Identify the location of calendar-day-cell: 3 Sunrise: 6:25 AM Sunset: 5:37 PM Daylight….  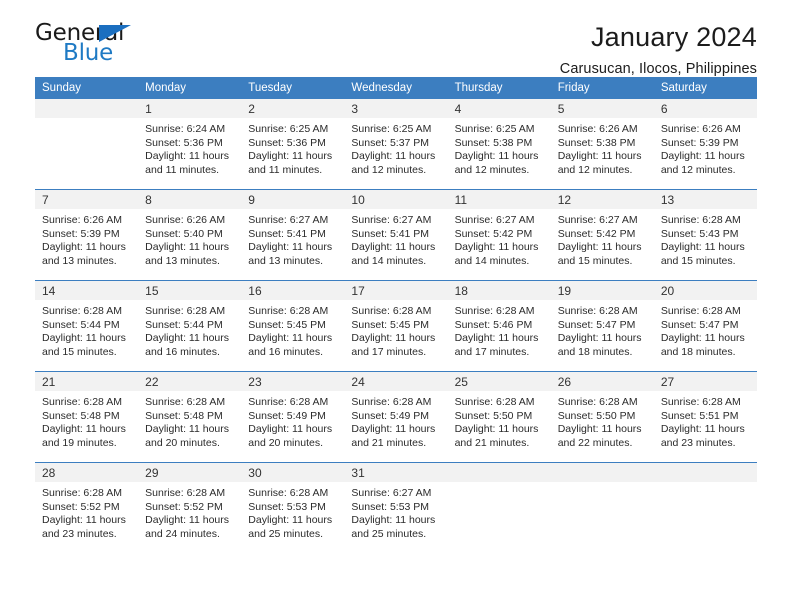
(396, 144).